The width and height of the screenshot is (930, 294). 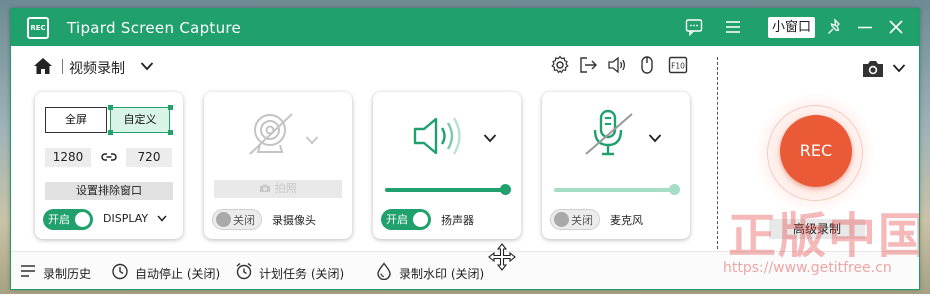 I want to click on webcam-disabled-icon, so click(x=272, y=135).